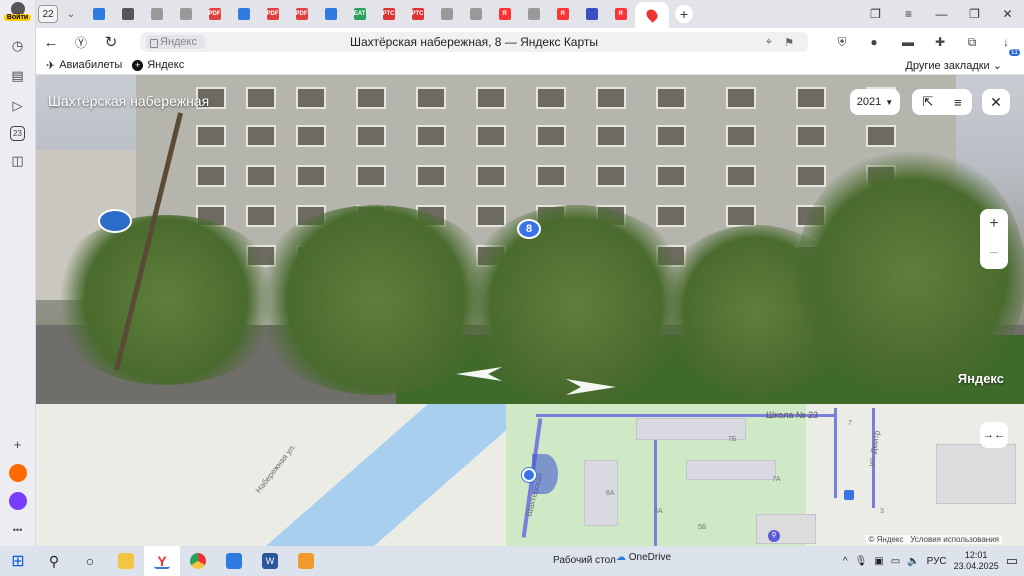 Image resolution: width=1024 pixels, height=576 pixels. What do you see at coordinates (198, 561) in the screenshot?
I see `chrome-icon` at bounding box center [198, 561].